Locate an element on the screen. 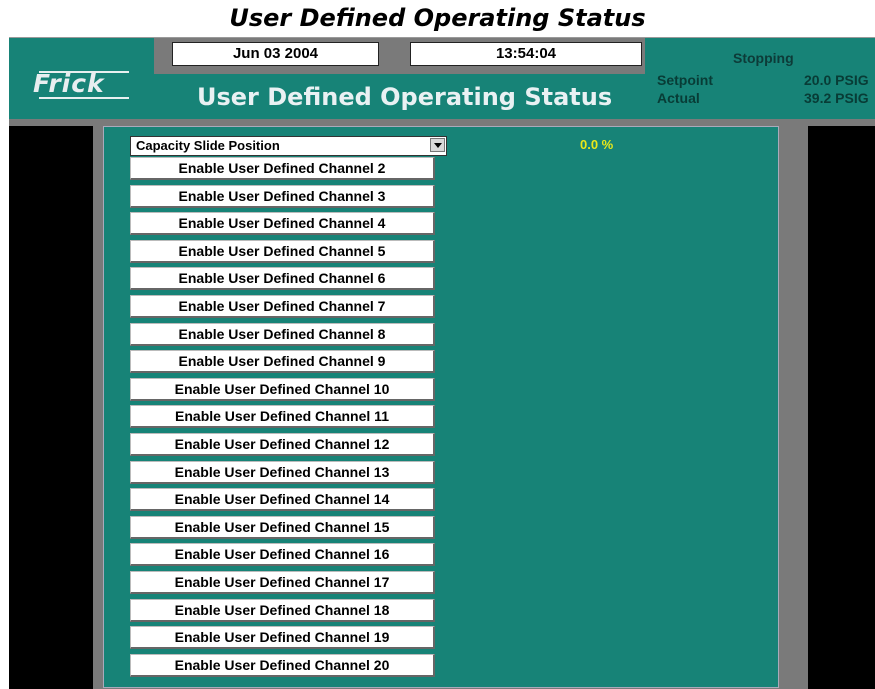 The width and height of the screenshot is (875, 689). enable-channel-button: Enable User Defined Channel 13 is located at coordinates (282, 472).